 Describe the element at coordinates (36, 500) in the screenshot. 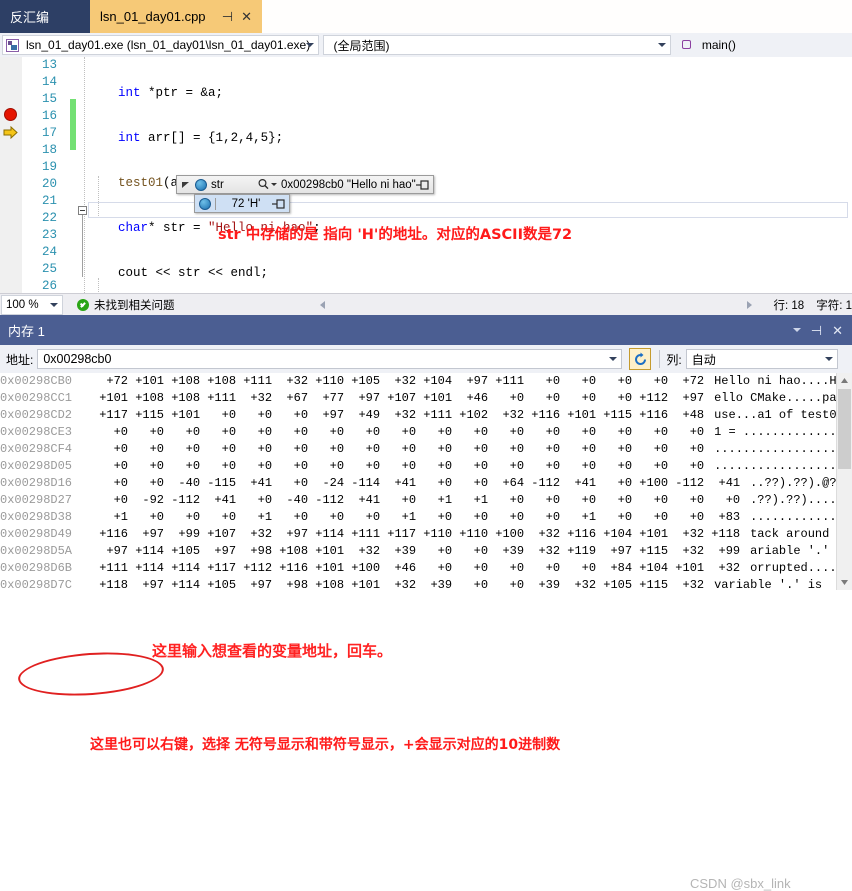

I see `memory-address: 0x00298D27` at that location.